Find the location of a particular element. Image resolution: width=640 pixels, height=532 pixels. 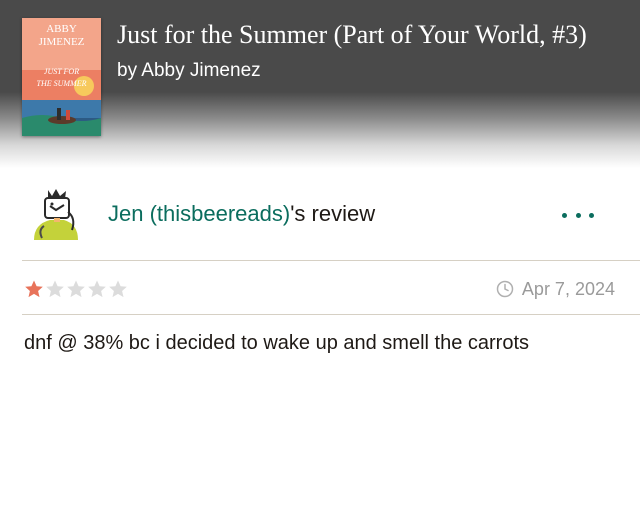

avatar is located at coordinates (56, 214).